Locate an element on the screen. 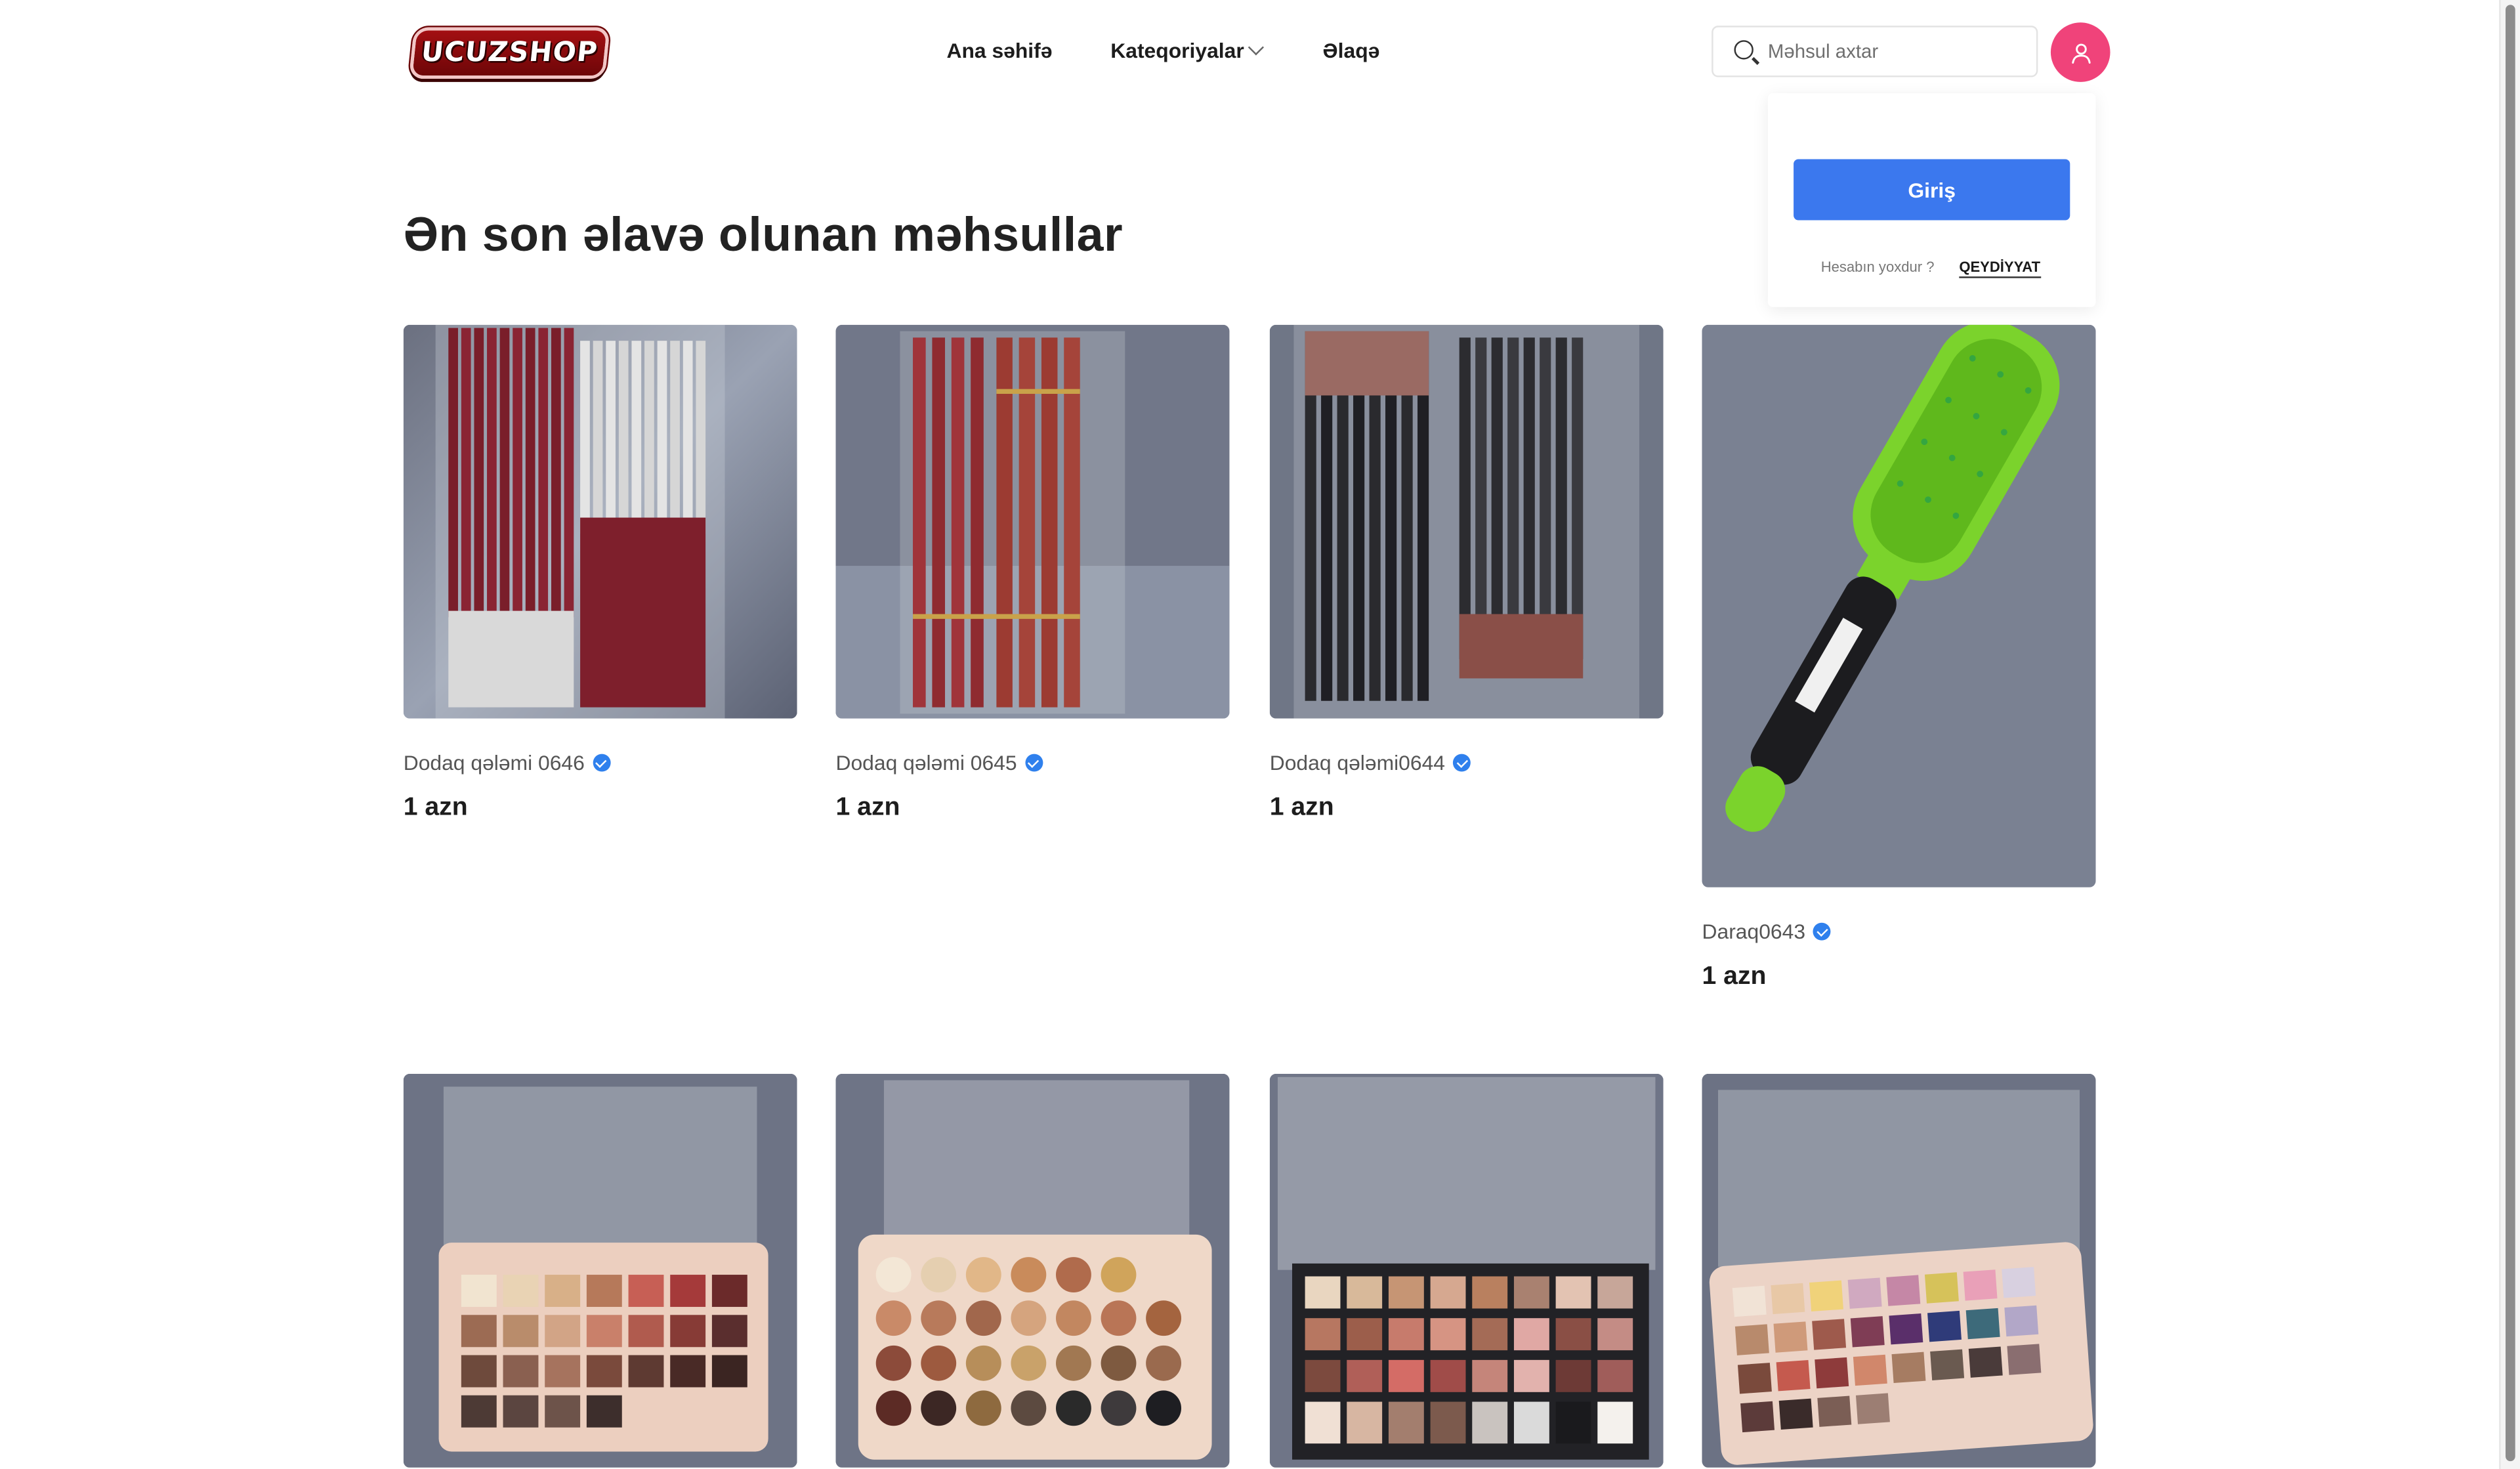 The width and height of the screenshot is (2520, 1469). product-image-eyeshadow-palette-dark is located at coordinates (1466, 1270).